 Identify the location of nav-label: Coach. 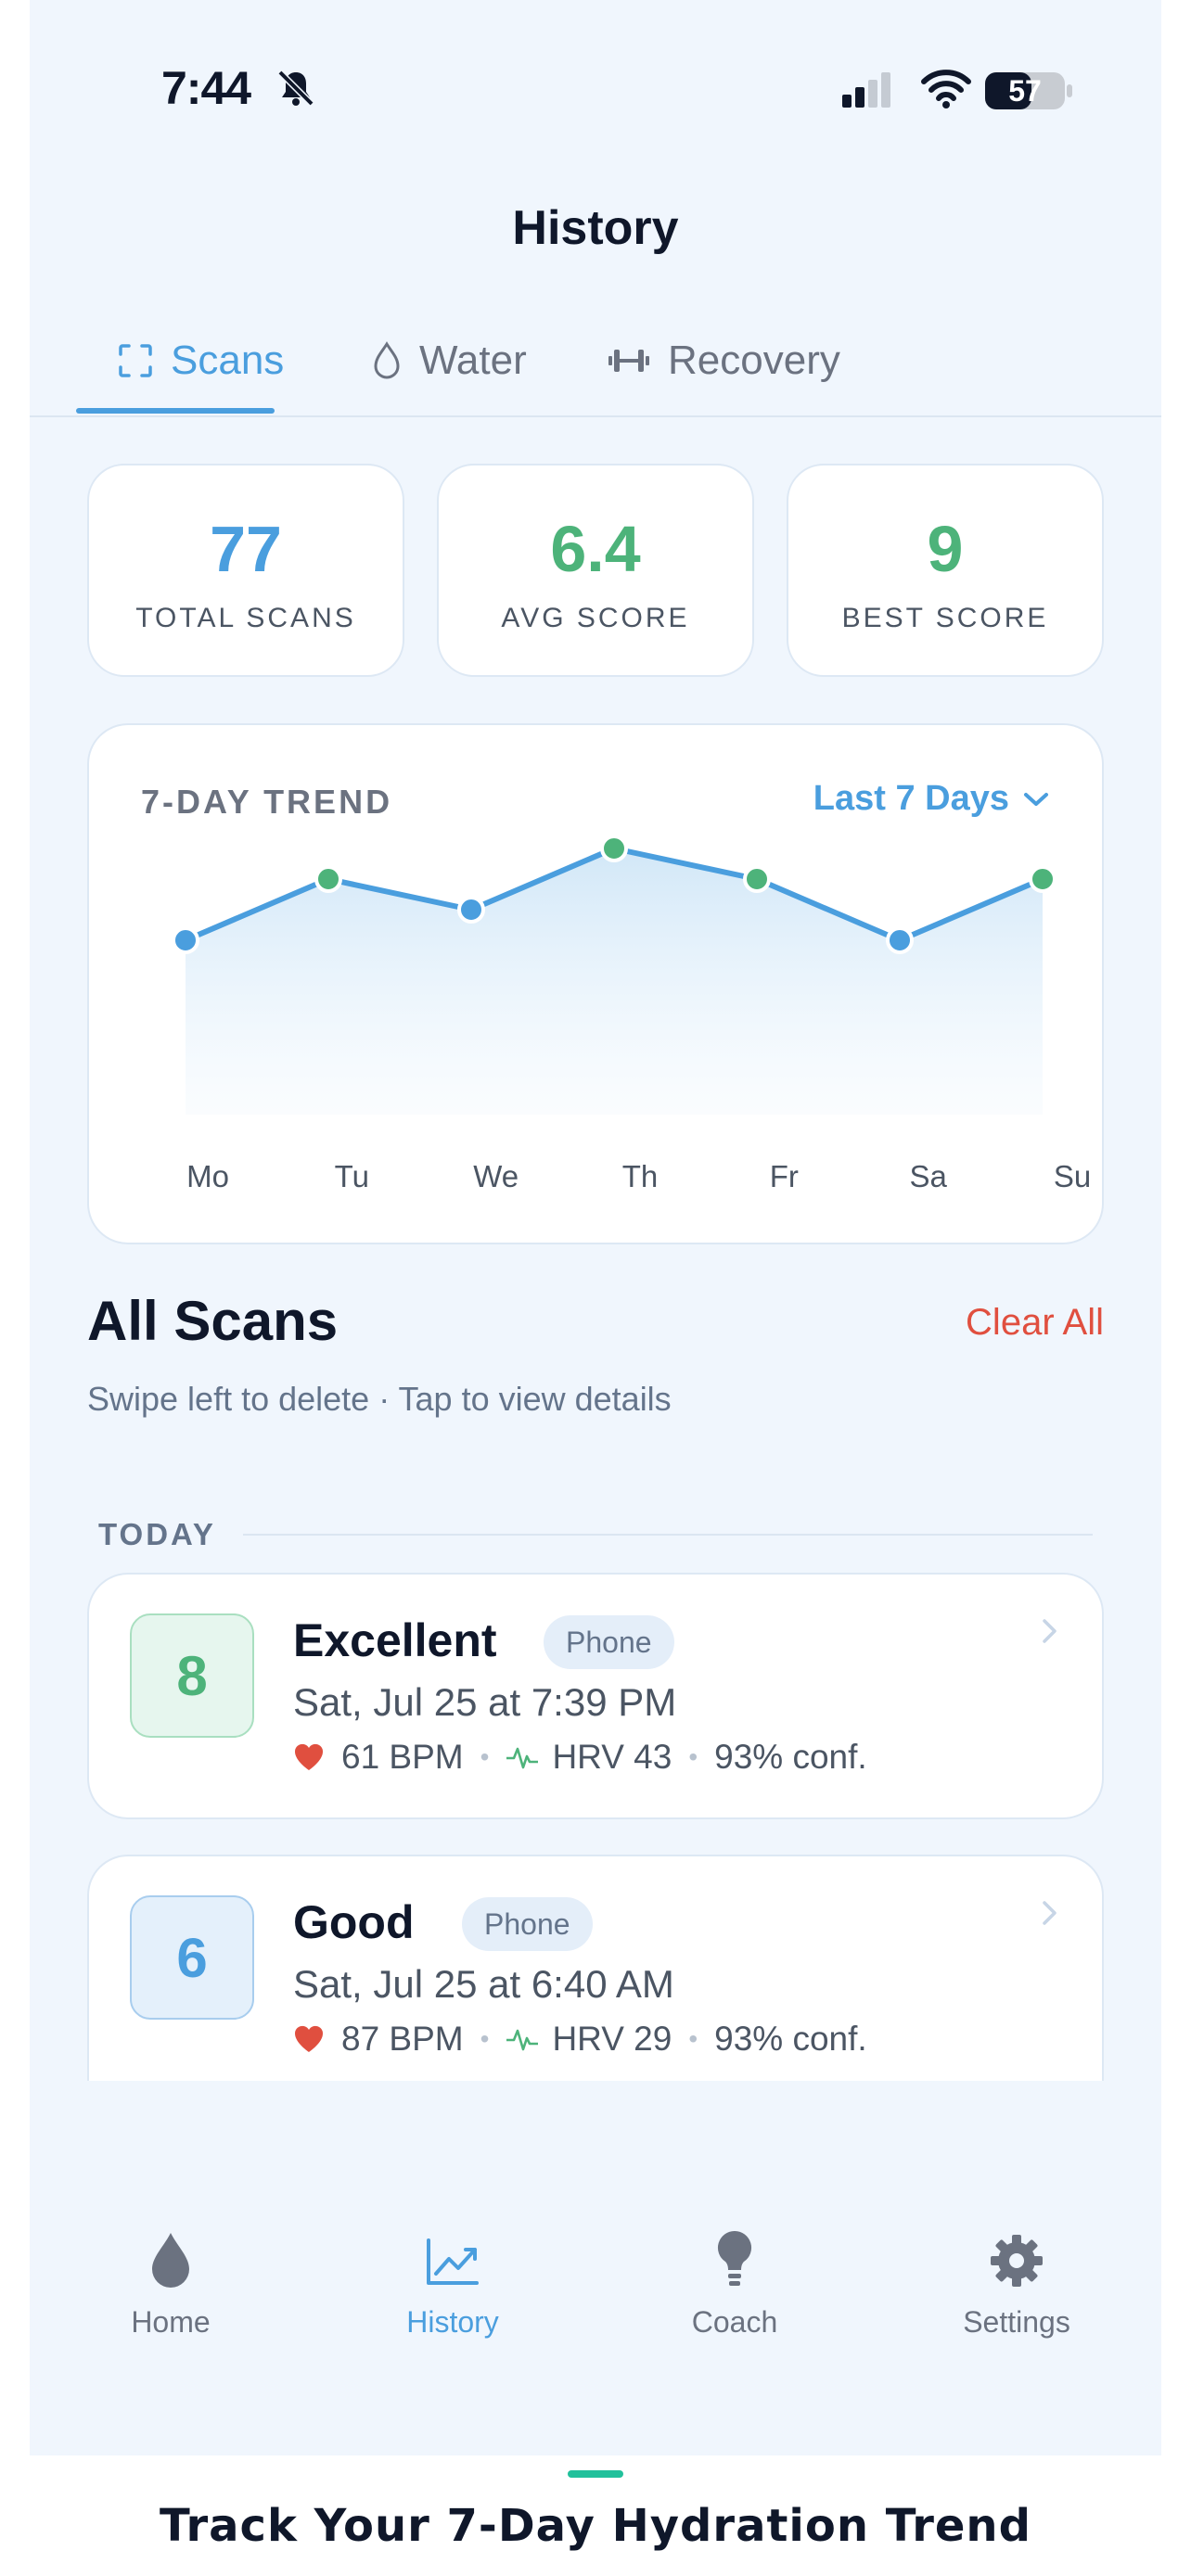
(734, 2322).